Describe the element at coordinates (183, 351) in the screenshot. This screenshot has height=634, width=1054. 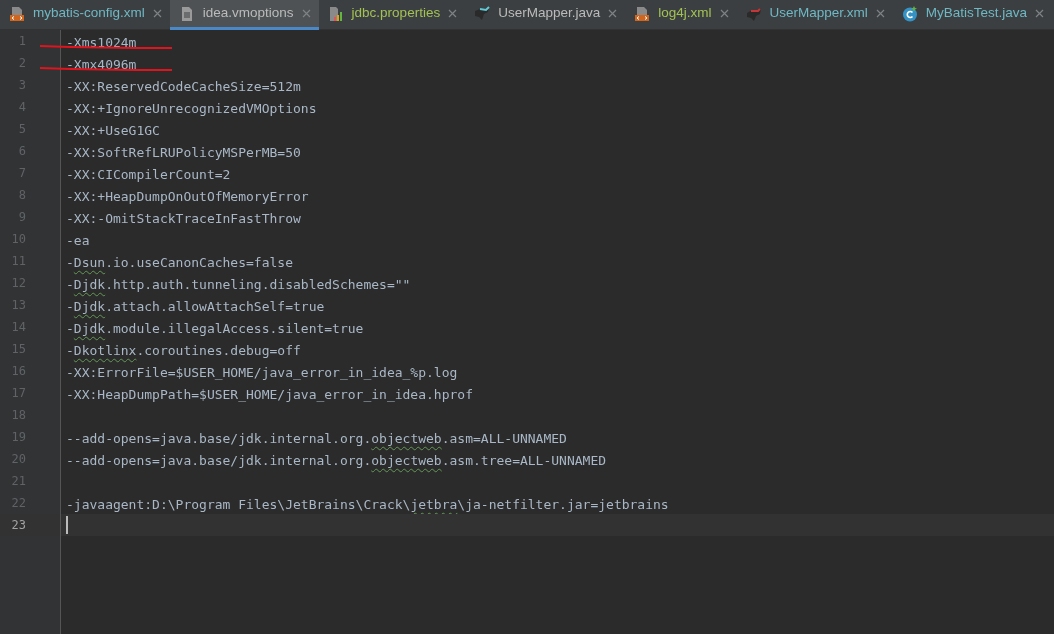
I see `code-line: -Dkotlinx.coroutines.debug=off` at that location.